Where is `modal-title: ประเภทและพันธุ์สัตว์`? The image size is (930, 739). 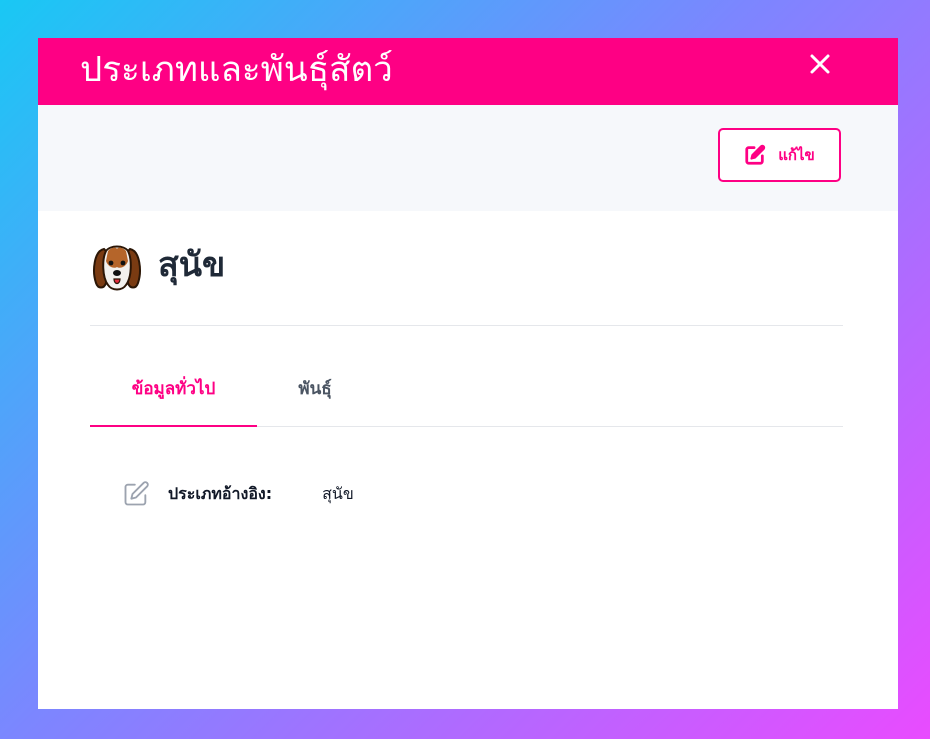
modal-title: ประเภทและพันธุ์สัตว์ is located at coordinates (236, 70).